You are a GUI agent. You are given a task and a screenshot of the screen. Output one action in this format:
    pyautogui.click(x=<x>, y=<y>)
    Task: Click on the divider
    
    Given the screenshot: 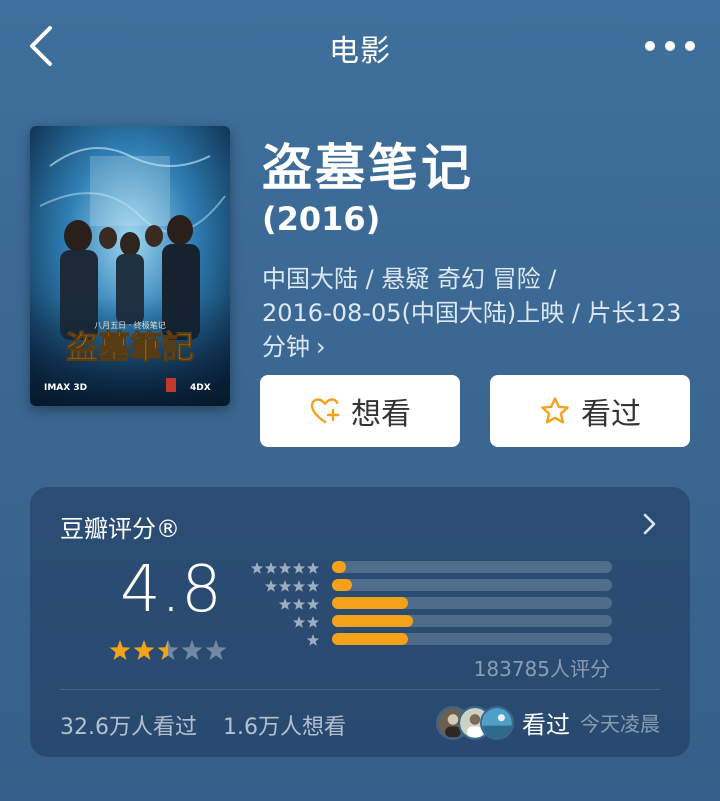 What is the action you would take?
    pyautogui.click(x=360, y=689)
    